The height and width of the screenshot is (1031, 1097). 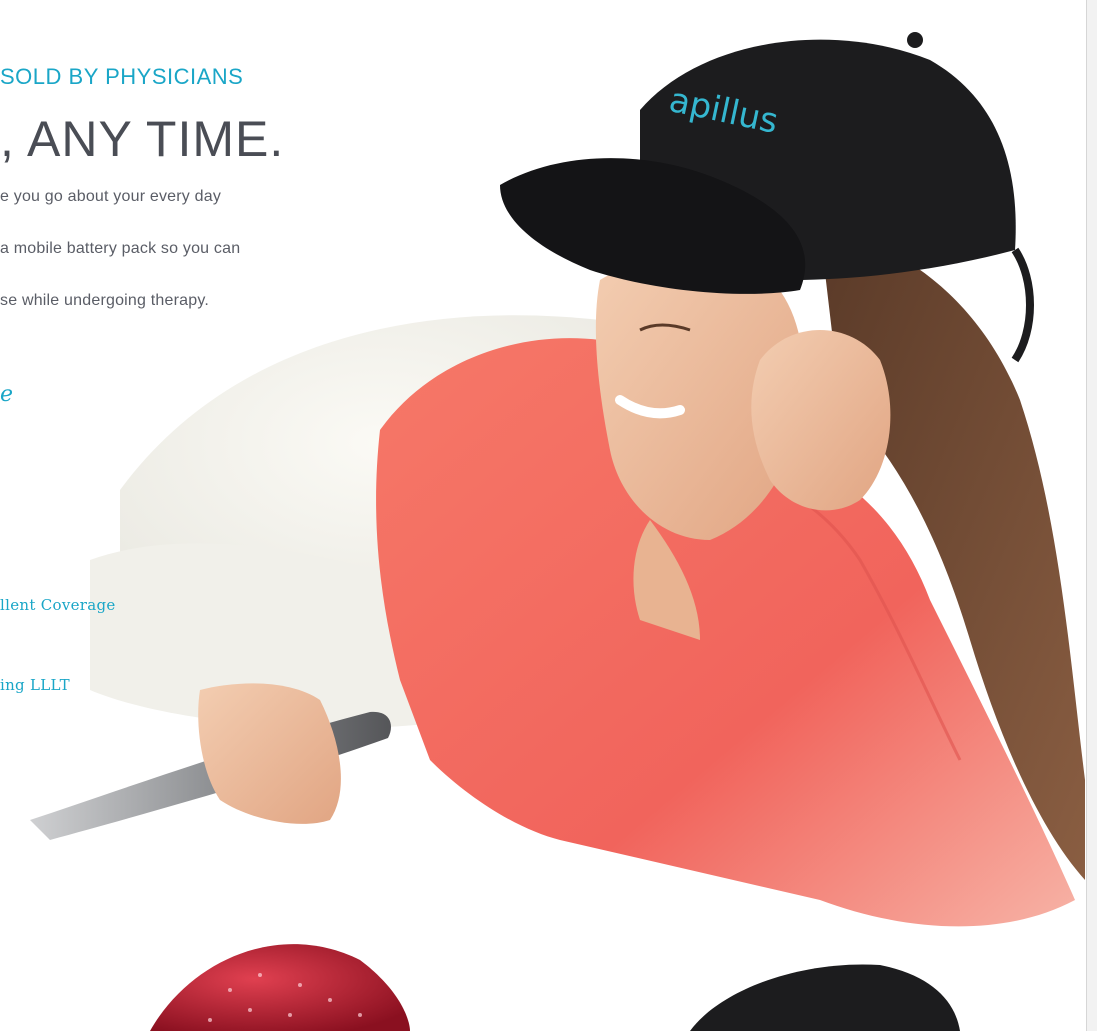 What do you see at coordinates (104, 300) in the screenshot?
I see `body-line-3: se while undergoing therapy.` at bounding box center [104, 300].